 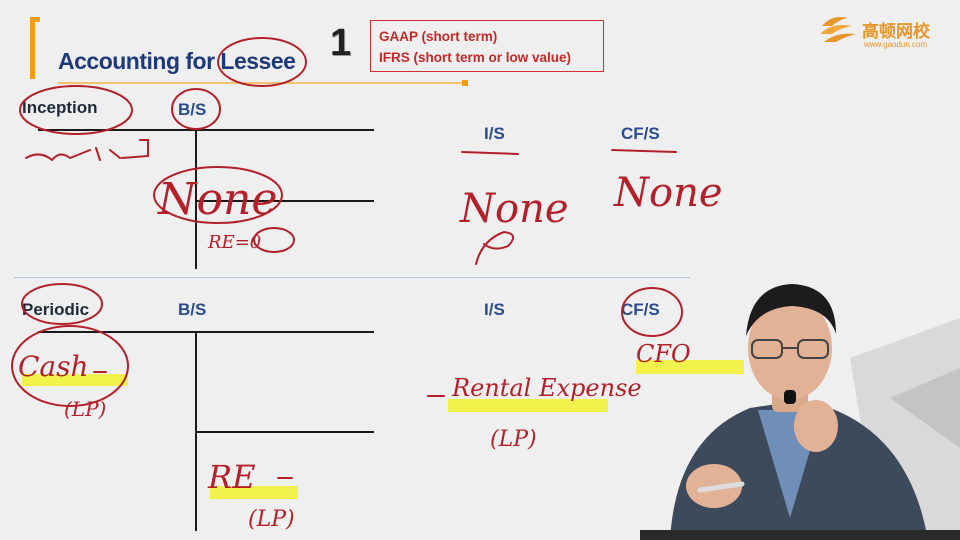 I want to click on hw-none-cfs: None, so click(x=668, y=193).